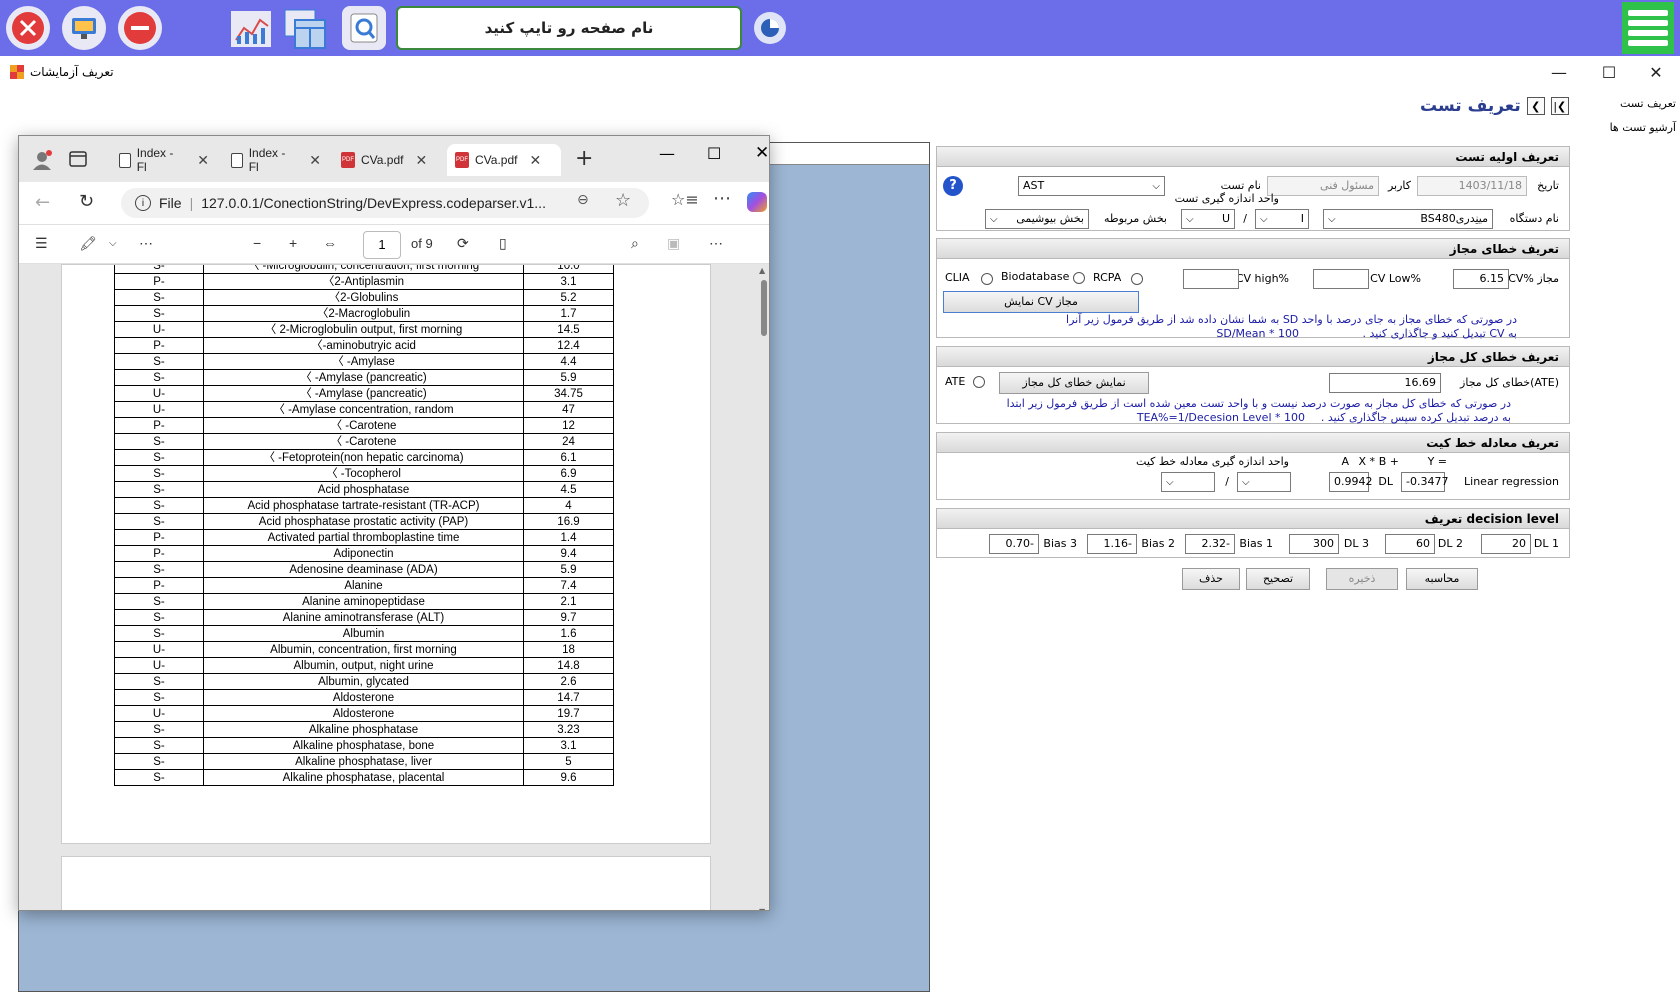 This screenshot has height=1006, width=1680. I want to click on minimize-app-button, so click(140, 28).